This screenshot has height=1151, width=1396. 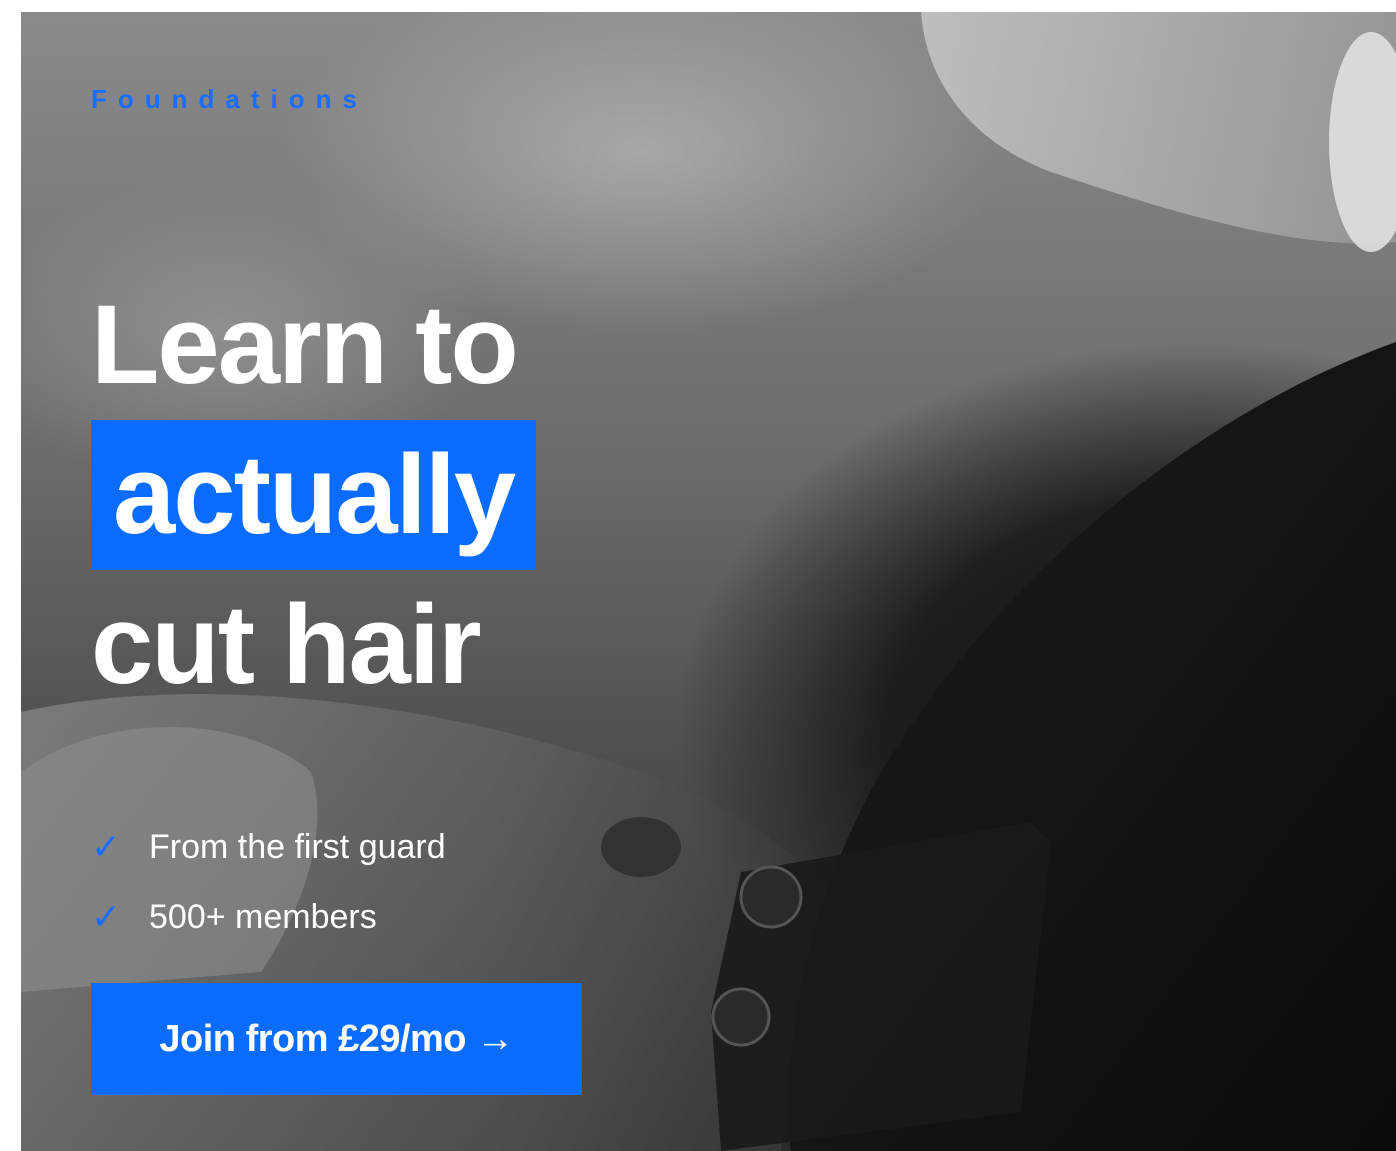 I want to click on feature-item: ✓ From the first guard, so click(x=268, y=847).